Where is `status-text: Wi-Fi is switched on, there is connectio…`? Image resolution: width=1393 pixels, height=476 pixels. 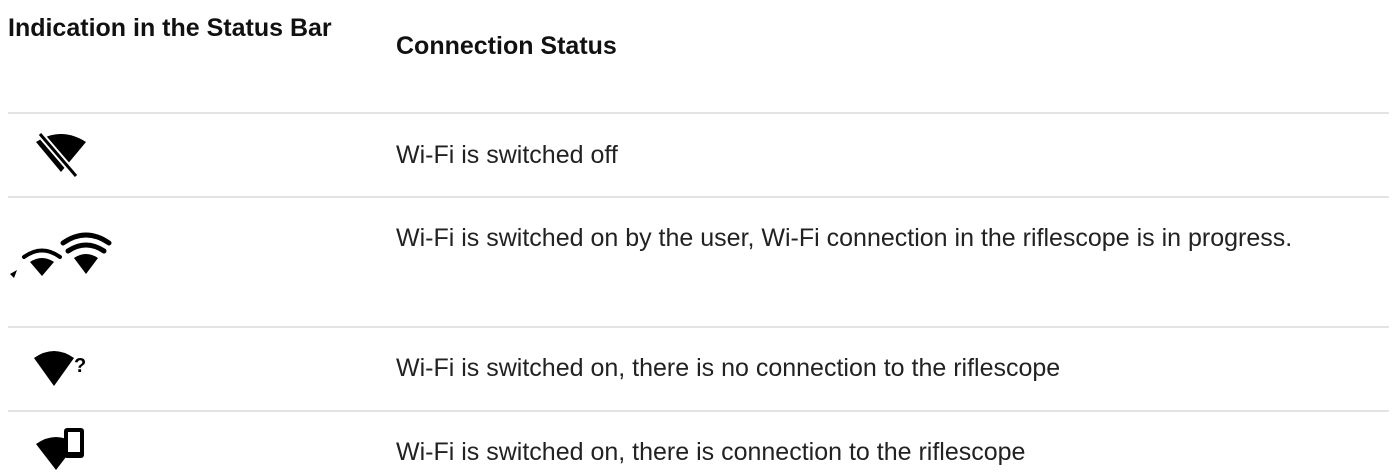
status-text: Wi-Fi is switched on, there is connectio… is located at coordinates (711, 452).